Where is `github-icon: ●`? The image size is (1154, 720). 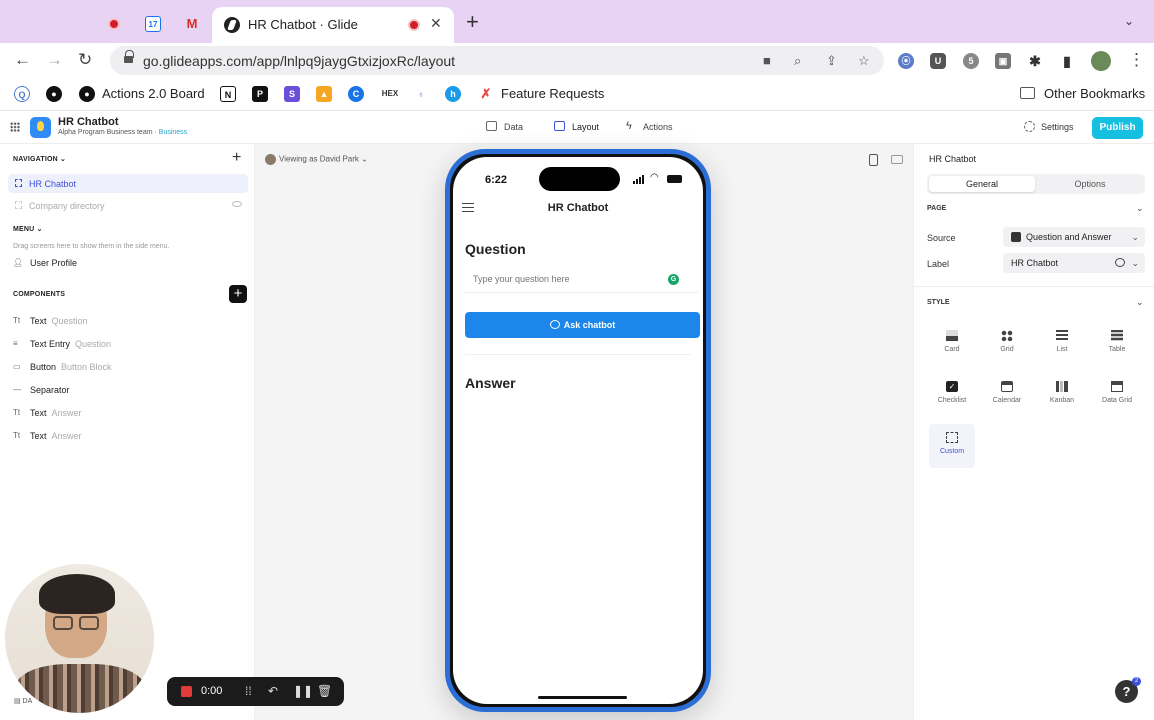 github-icon: ● is located at coordinates (54, 94).